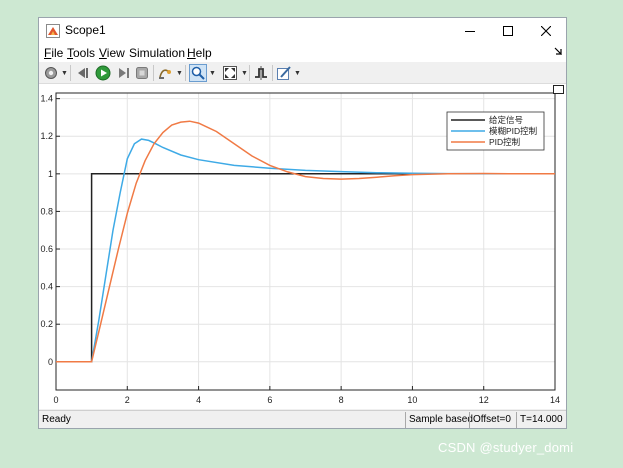  Describe the element at coordinates (541, 419) in the screenshot. I see `status-time: T=14.000` at that location.